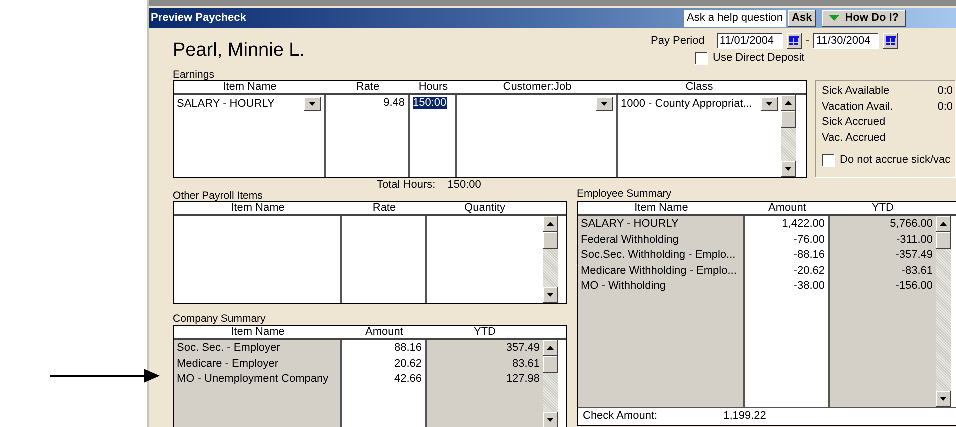  I want to click on table-cell-text: Medicare - Employer, so click(228, 364).